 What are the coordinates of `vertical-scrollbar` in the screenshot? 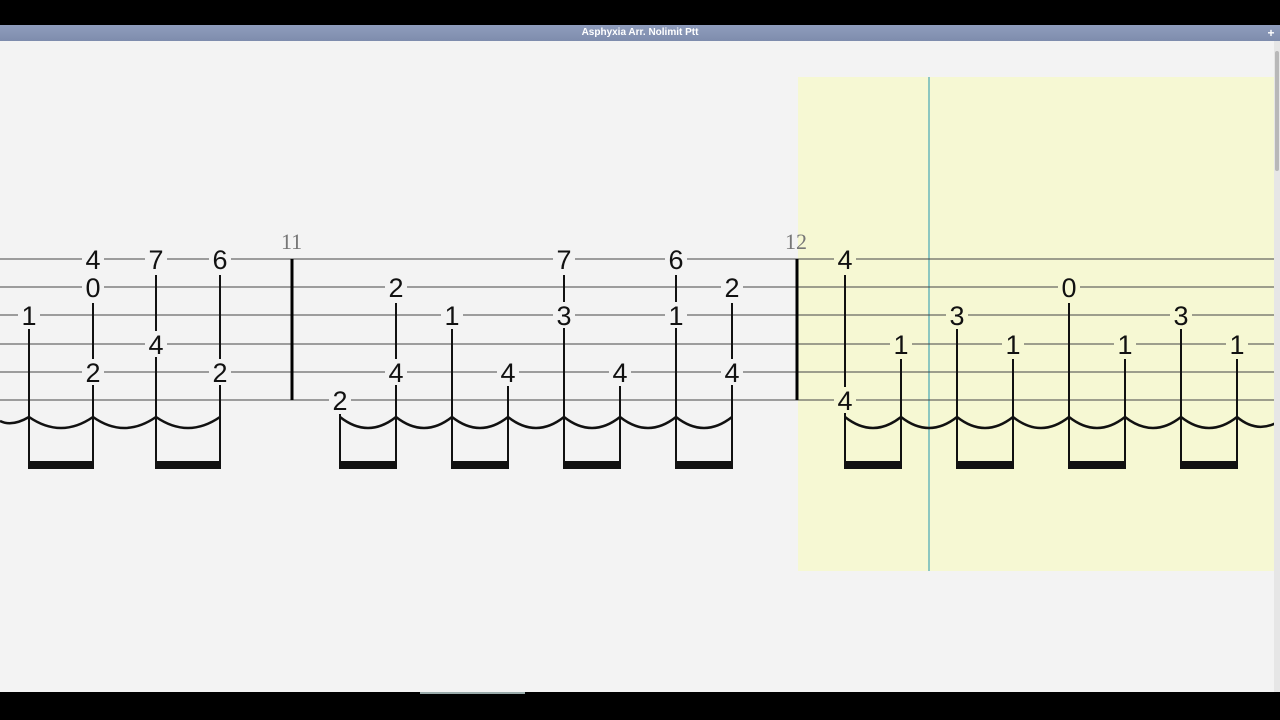 It's located at (1277, 366).